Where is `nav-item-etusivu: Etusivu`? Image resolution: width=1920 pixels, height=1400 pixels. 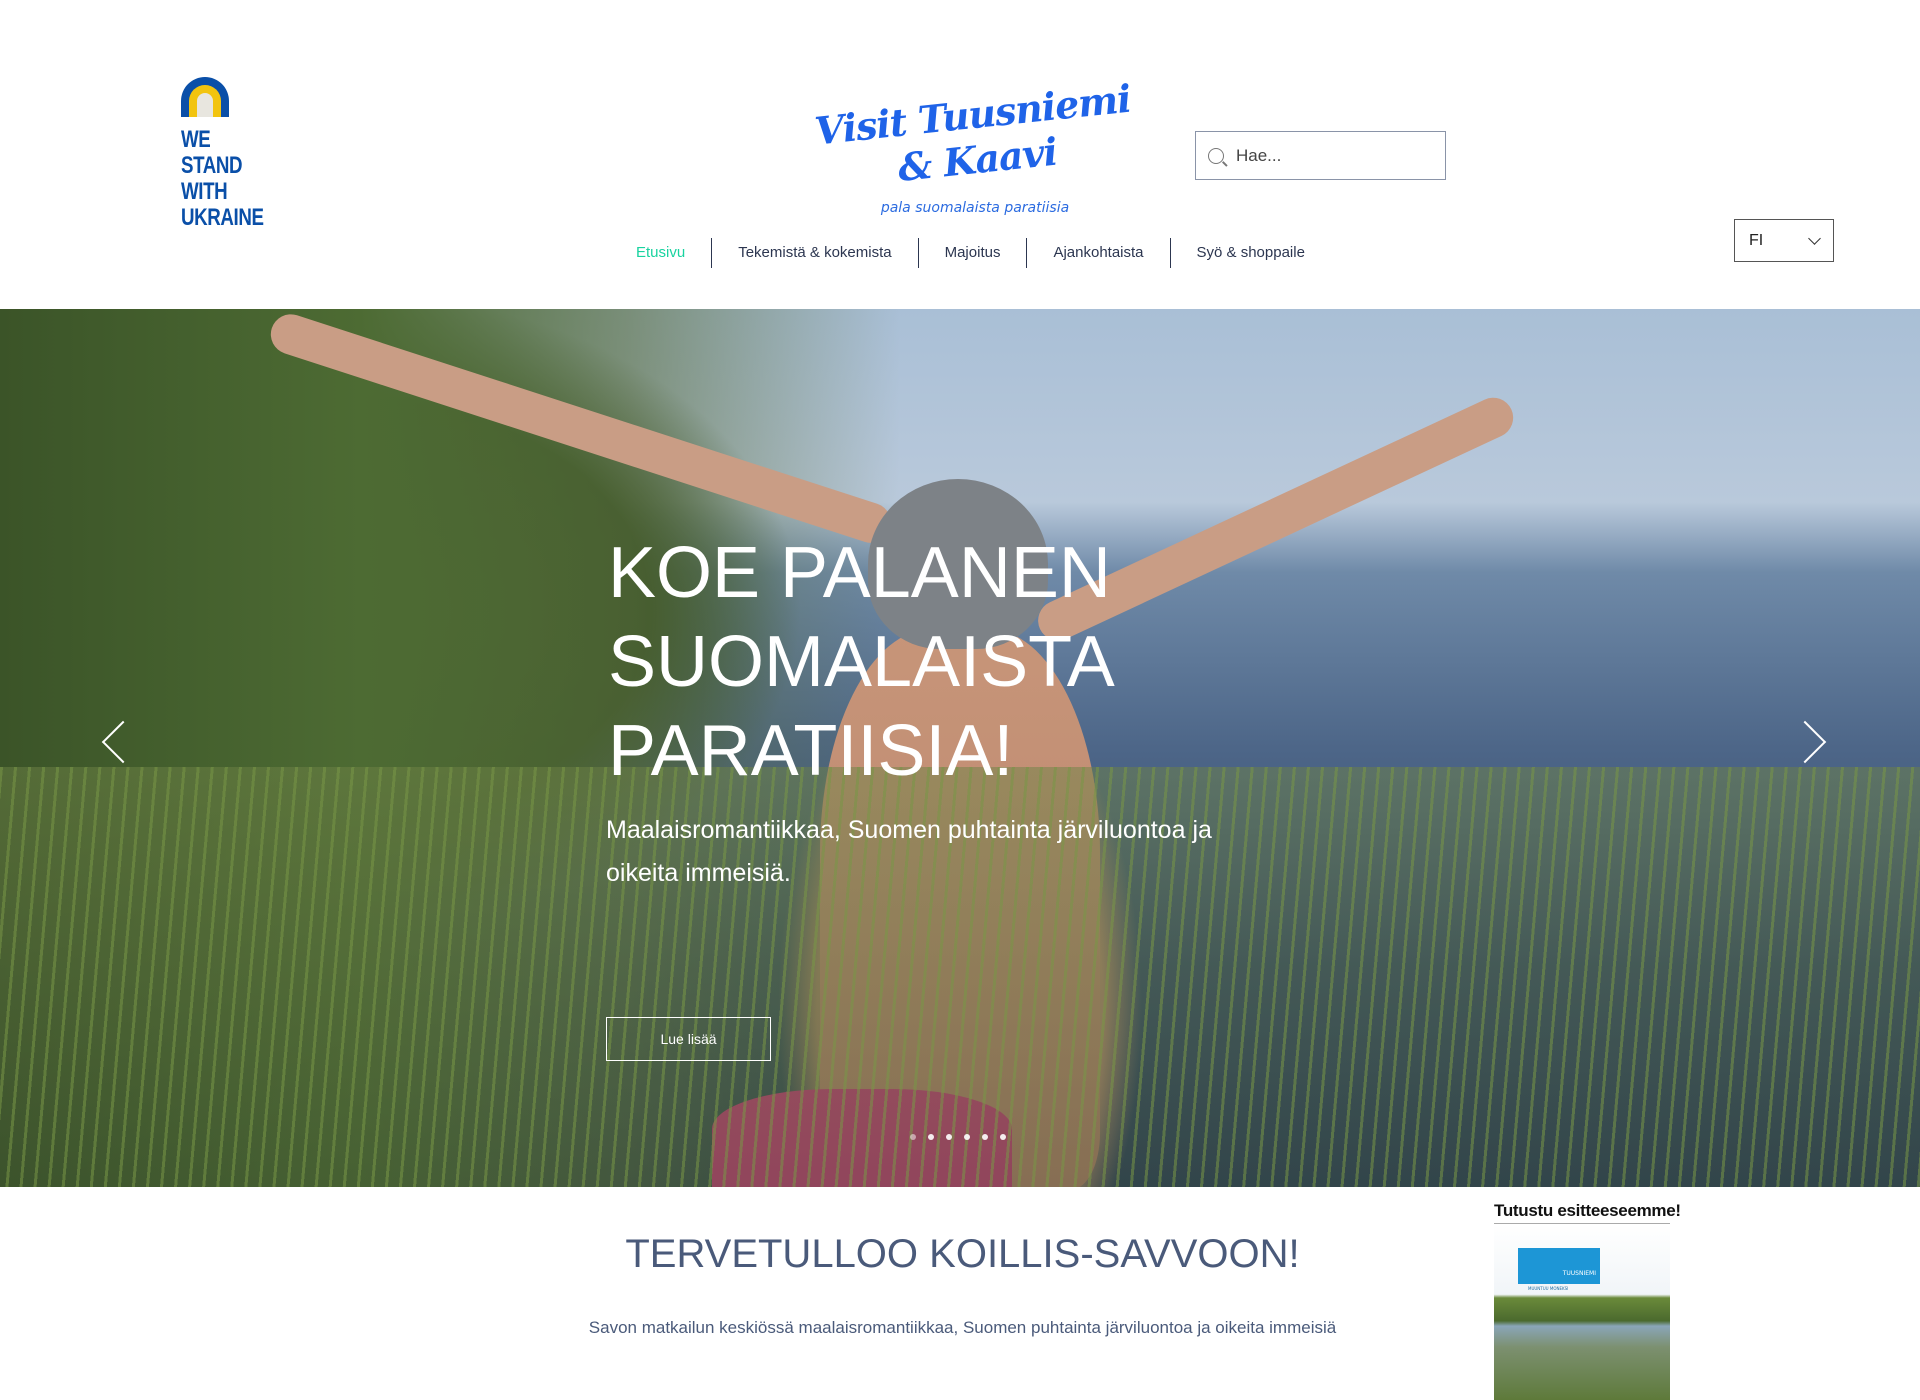 nav-item-etusivu: Etusivu is located at coordinates (660, 253).